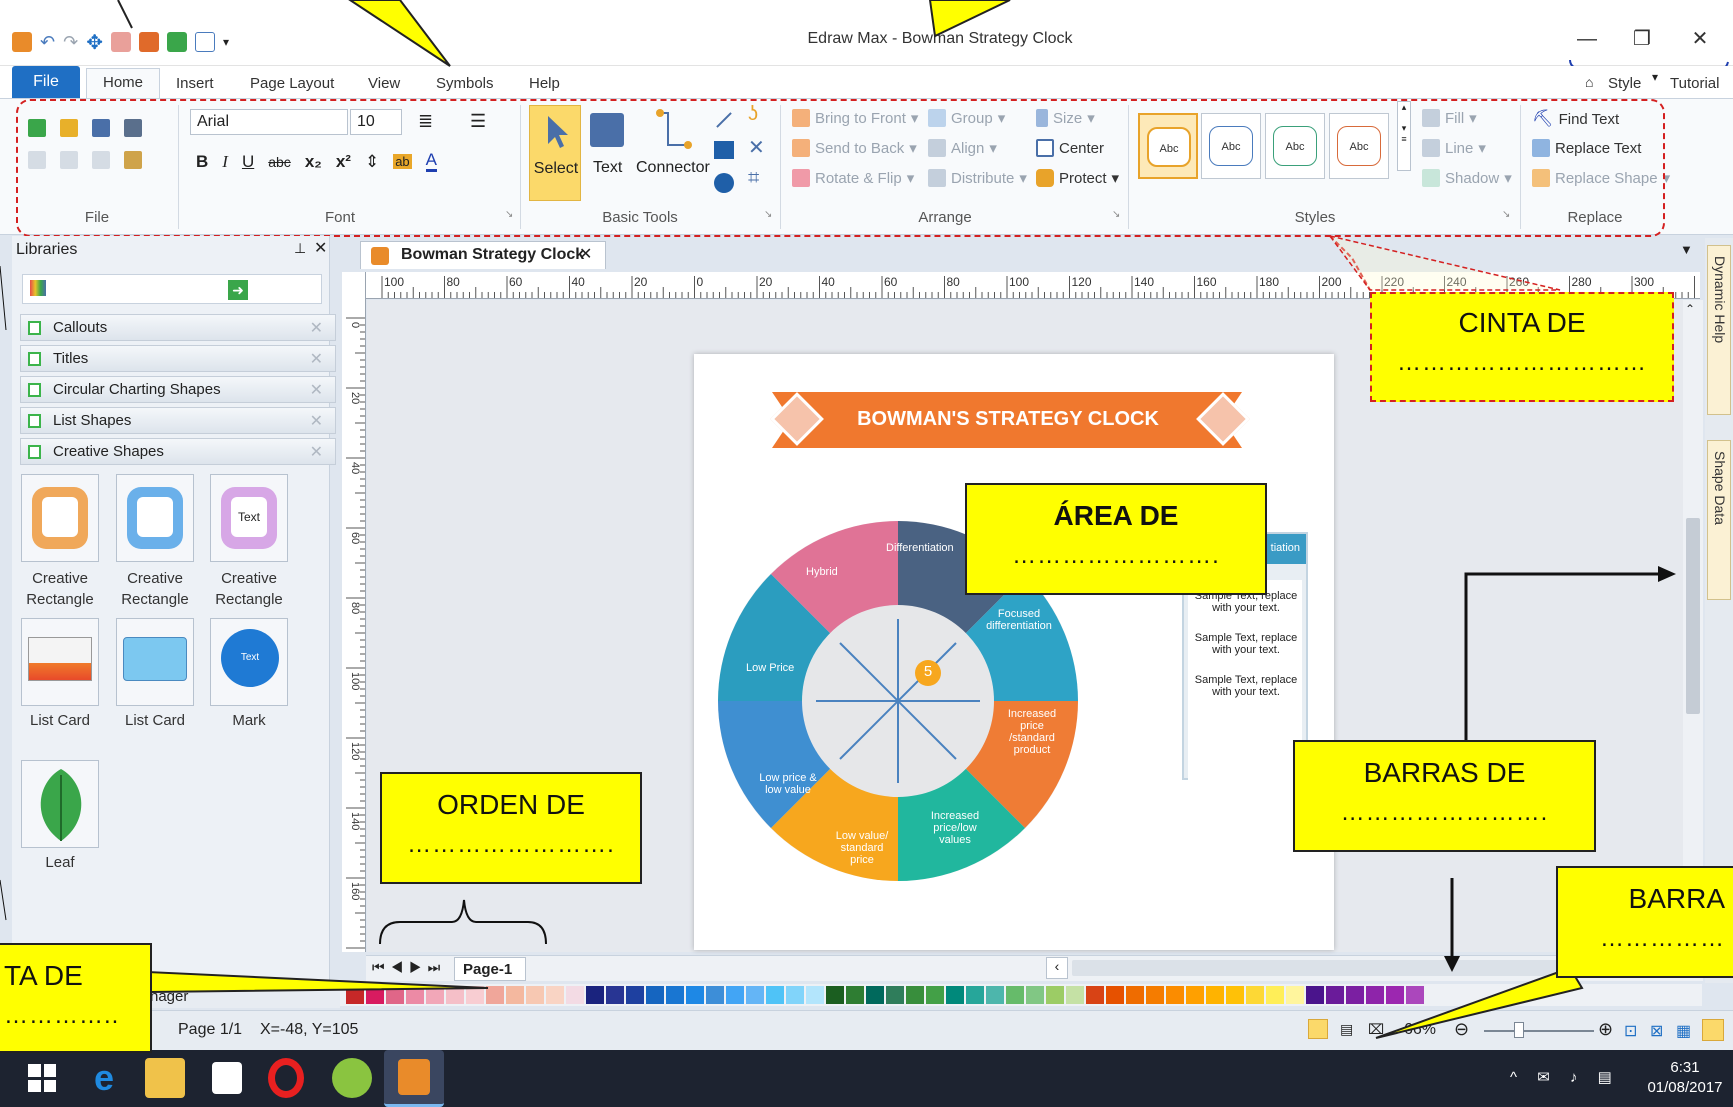 The image size is (1733, 1107). I want to click on taskbar-clock: 6:31 01/08/2017, so click(1685, 1078).